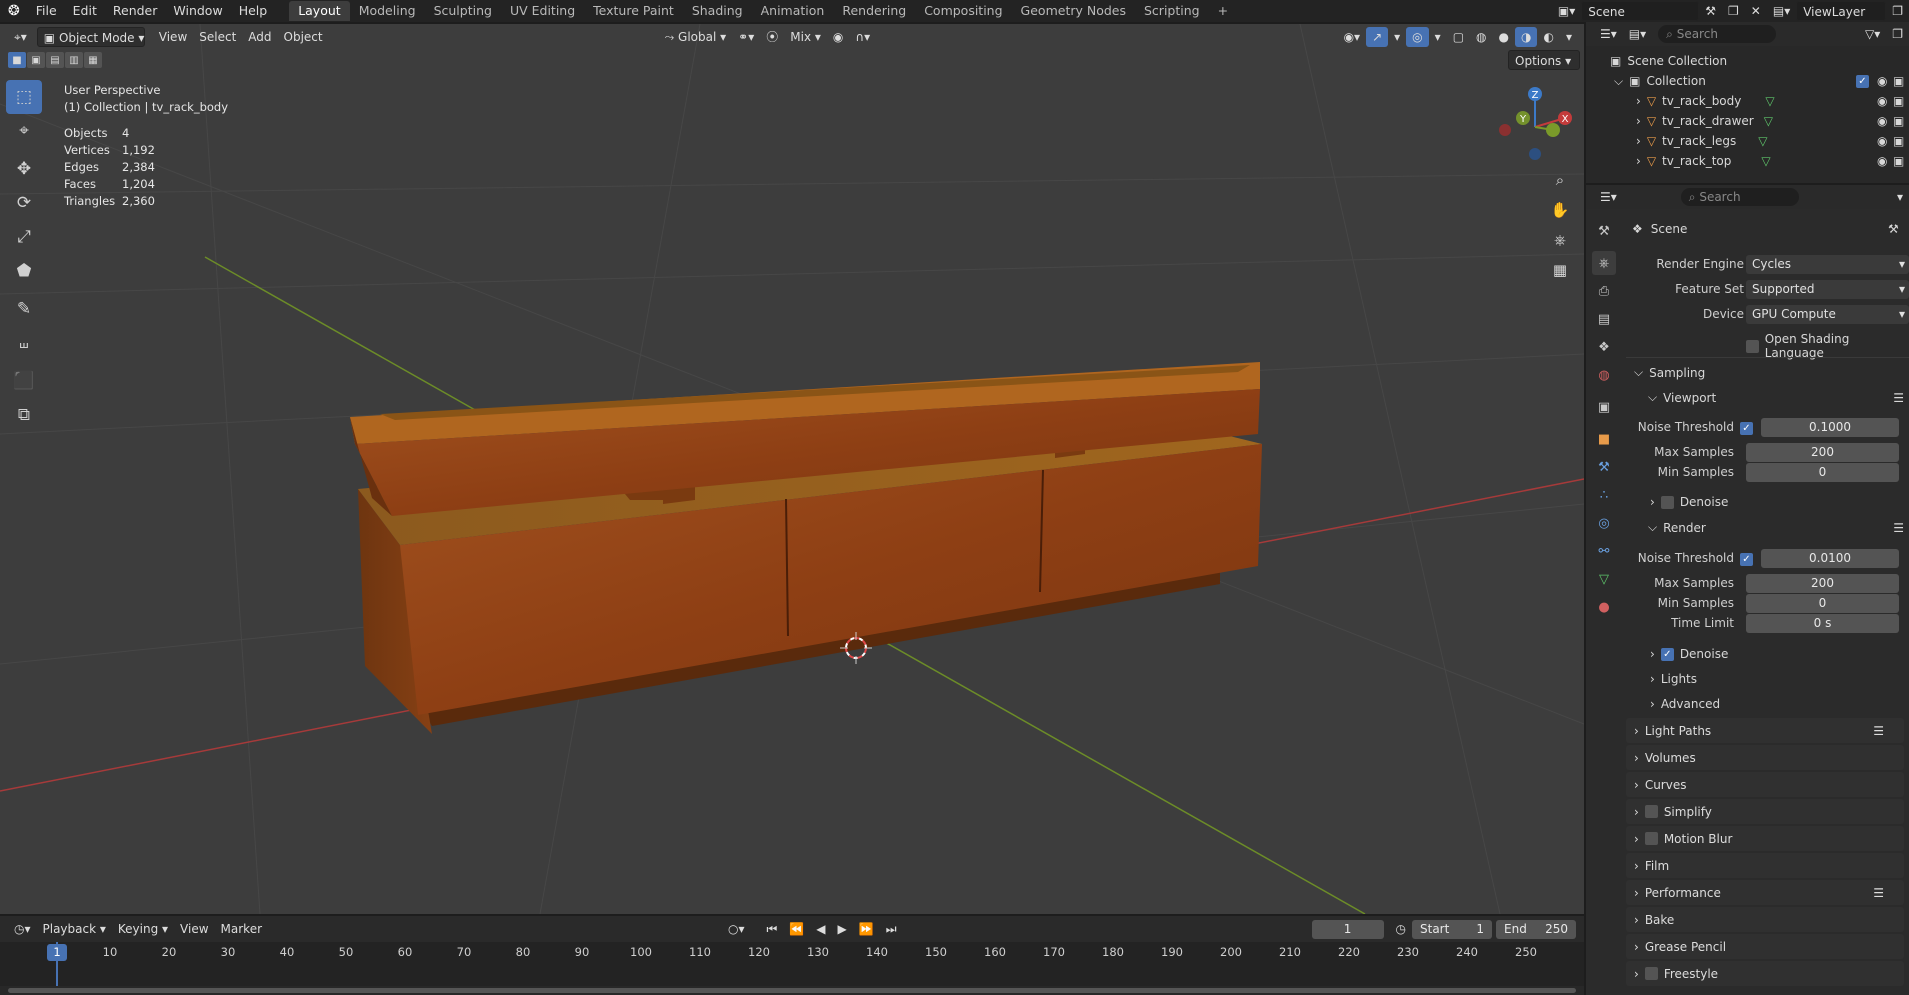 This screenshot has height=995, width=1909. What do you see at coordinates (1604, 375) in the screenshot?
I see `world-tab-icon: ◍` at bounding box center [1604, 375].